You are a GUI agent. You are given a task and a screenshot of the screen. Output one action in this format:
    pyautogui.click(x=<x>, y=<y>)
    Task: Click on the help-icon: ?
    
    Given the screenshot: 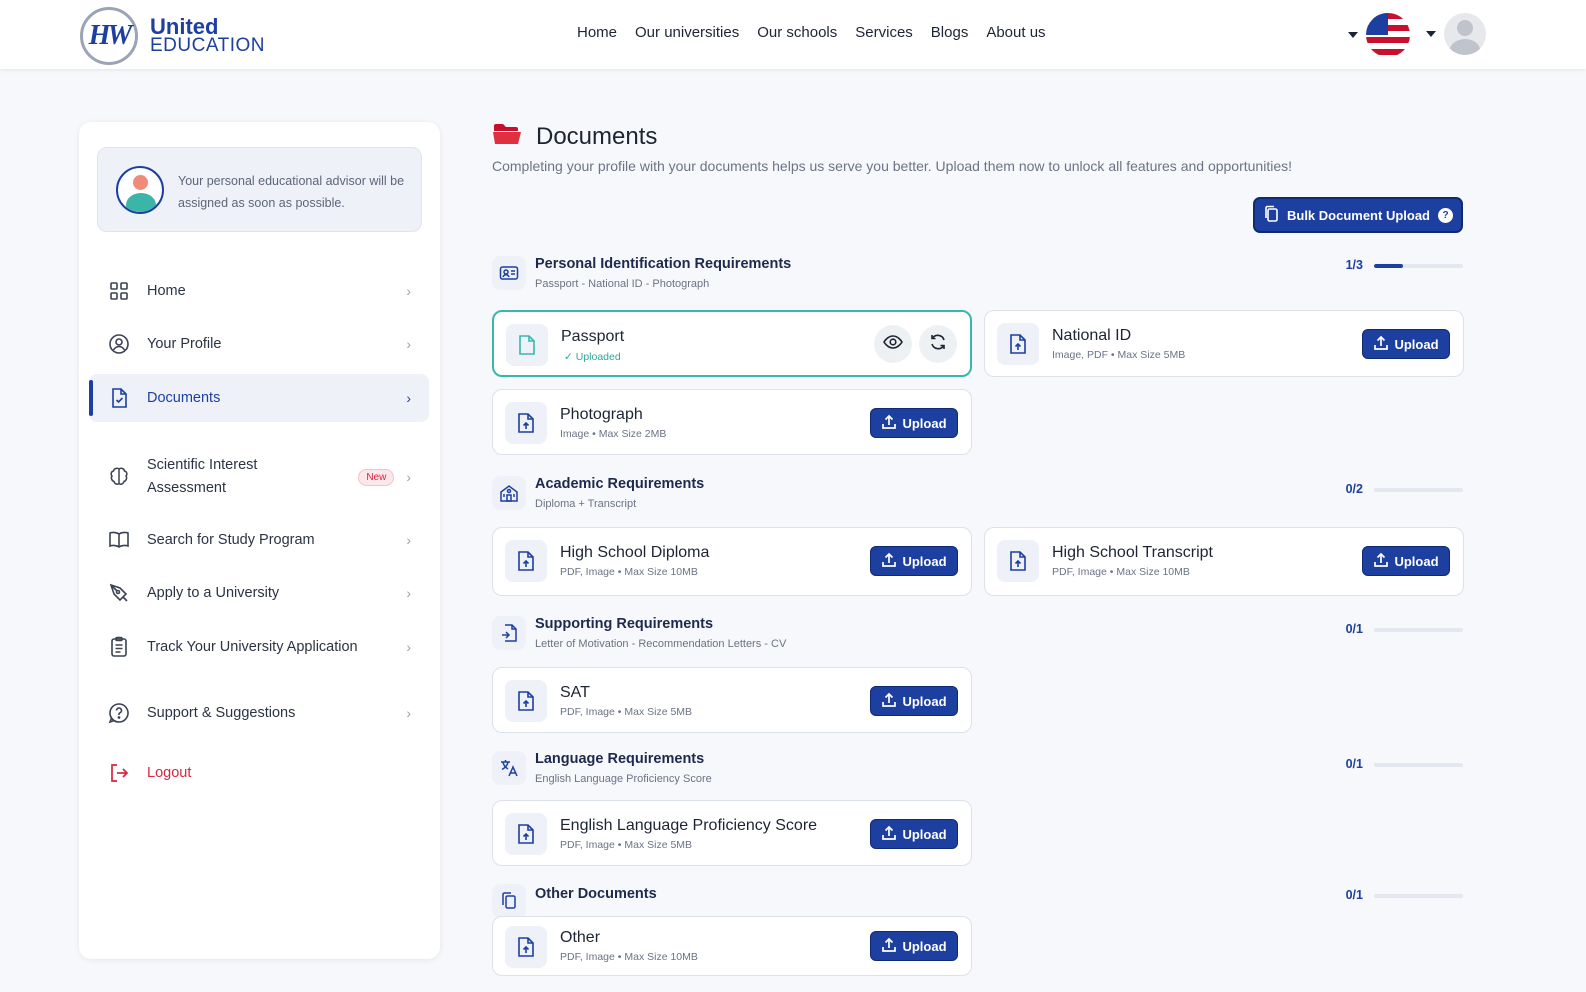 What is the action you would take?
    pyautogui.click(x=1445, y=215)
    